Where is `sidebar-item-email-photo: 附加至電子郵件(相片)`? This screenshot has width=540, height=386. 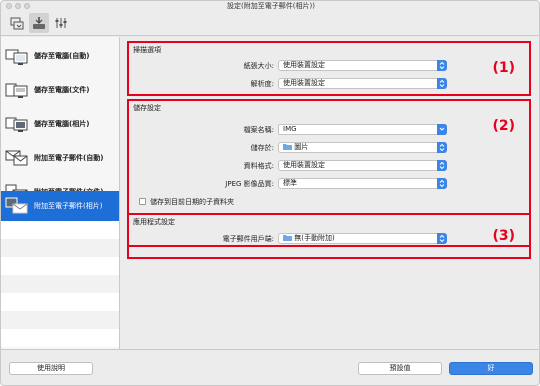 sidebar-item-email-photo: 附加至電子郵件(相片) is located at coordinates (60, 206).